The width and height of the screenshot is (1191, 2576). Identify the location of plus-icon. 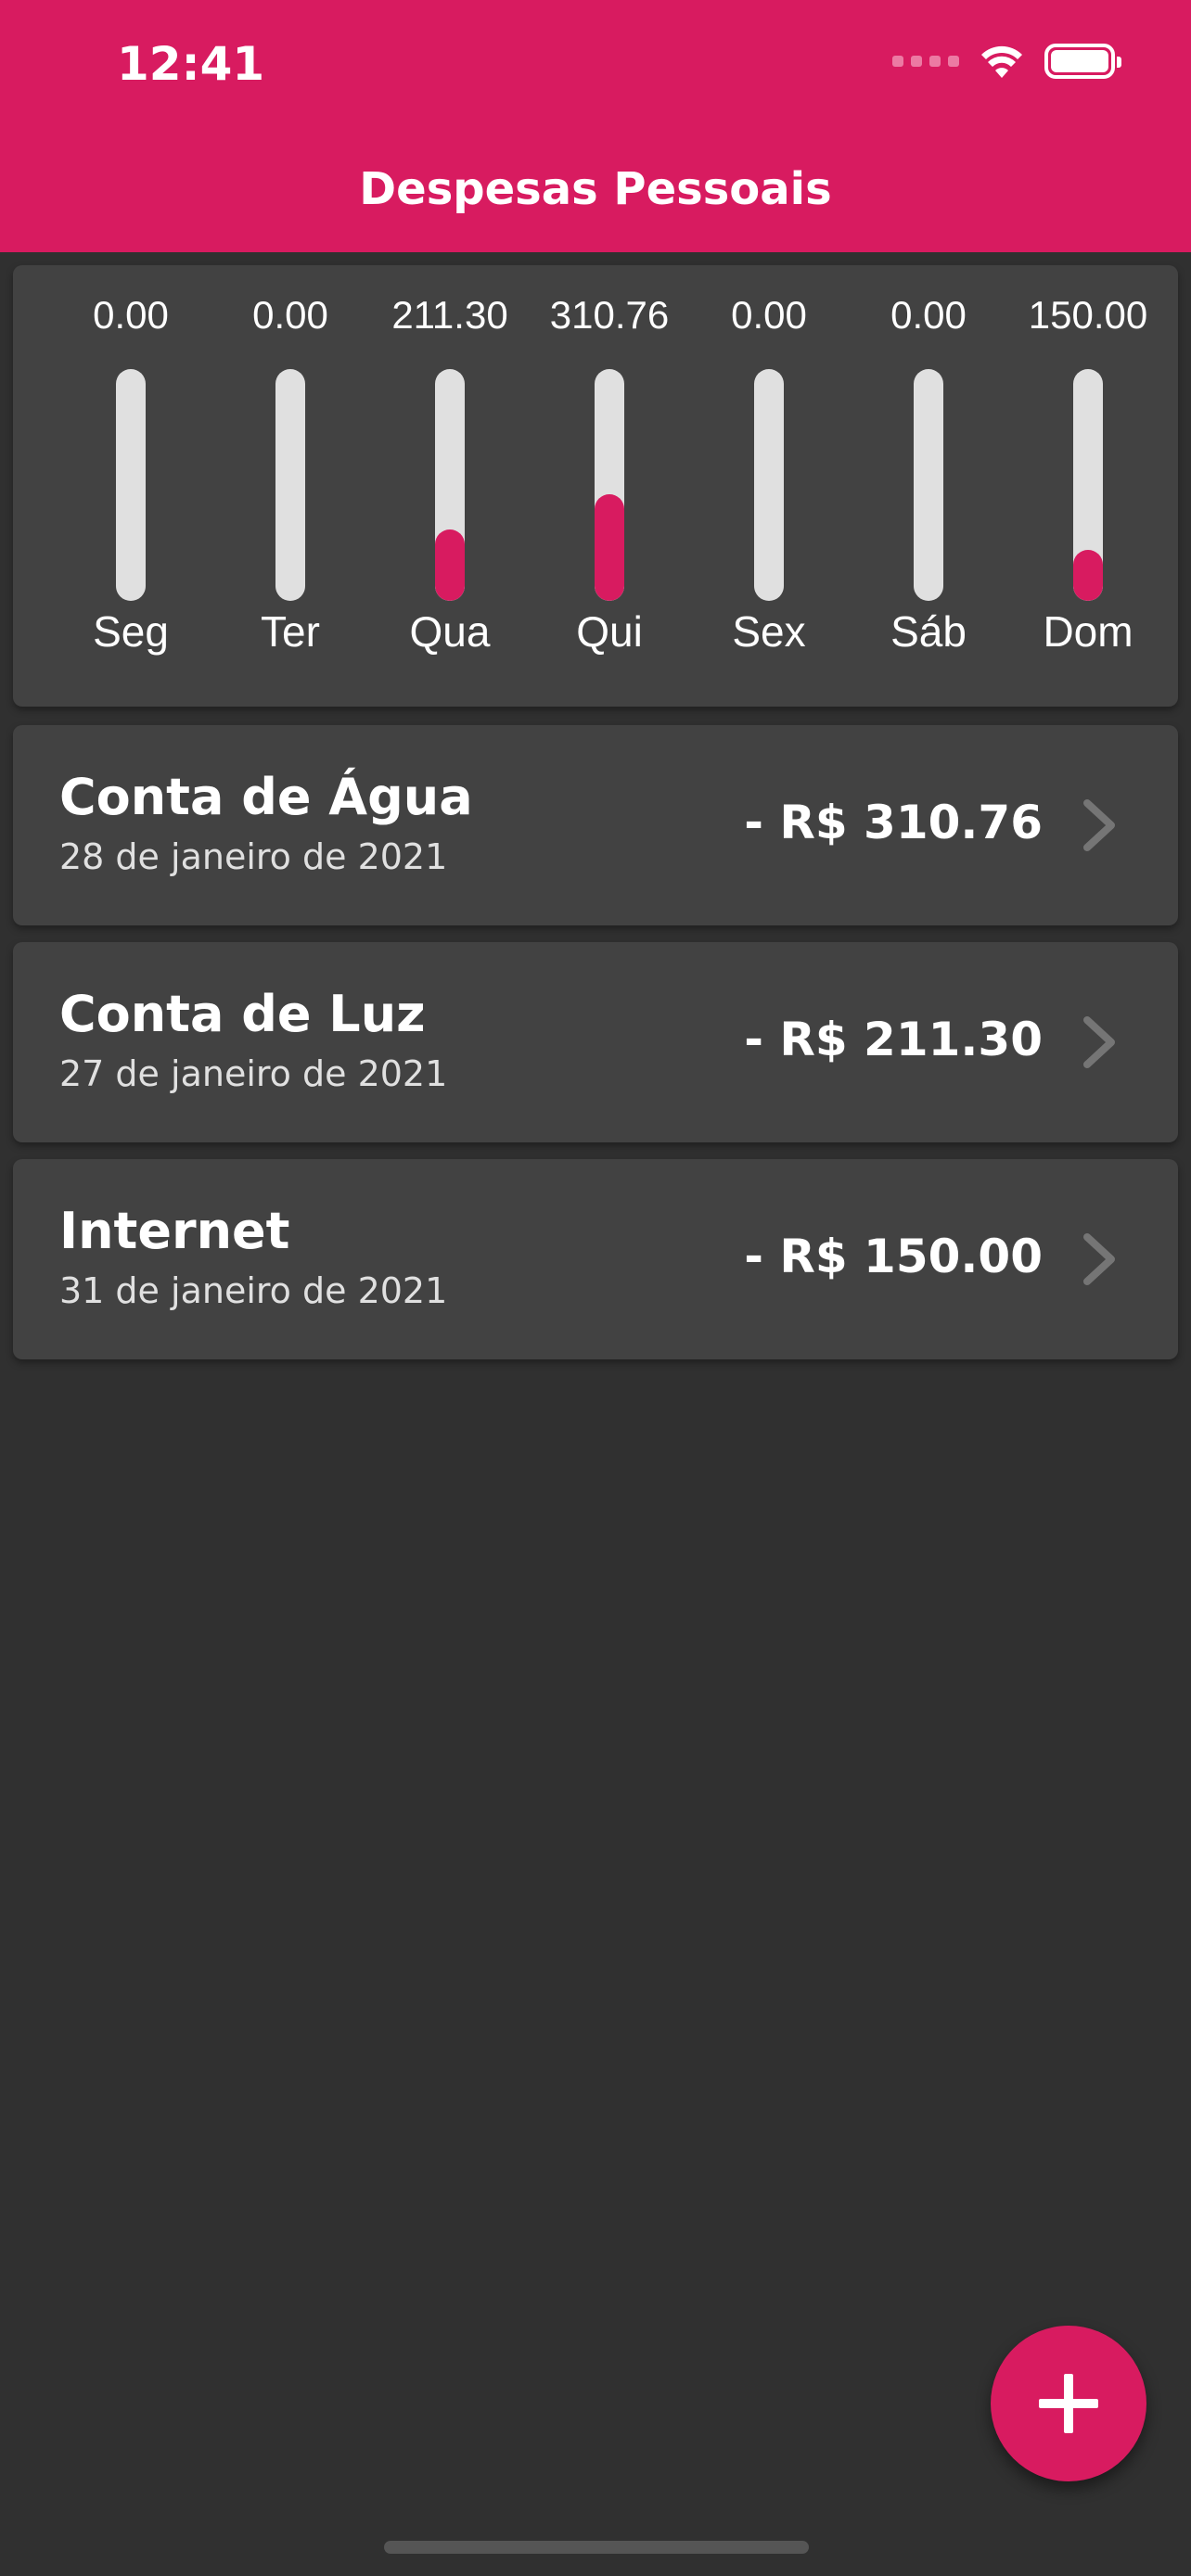
(1068, 2404).